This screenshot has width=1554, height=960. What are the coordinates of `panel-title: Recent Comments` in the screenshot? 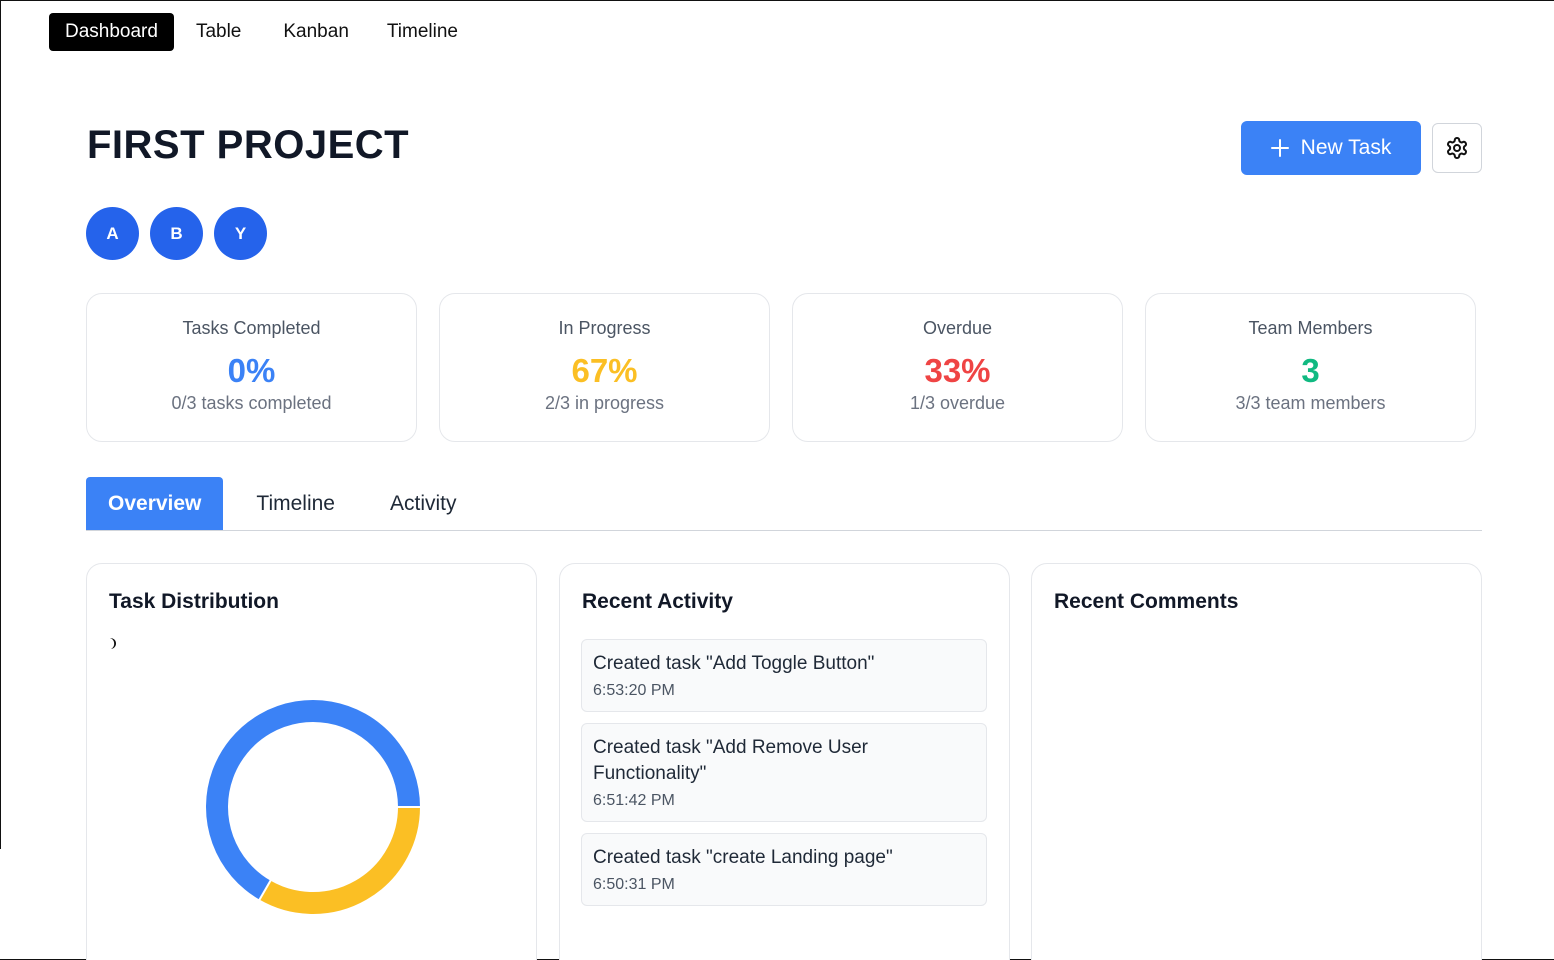 It's located at (1146, 601).